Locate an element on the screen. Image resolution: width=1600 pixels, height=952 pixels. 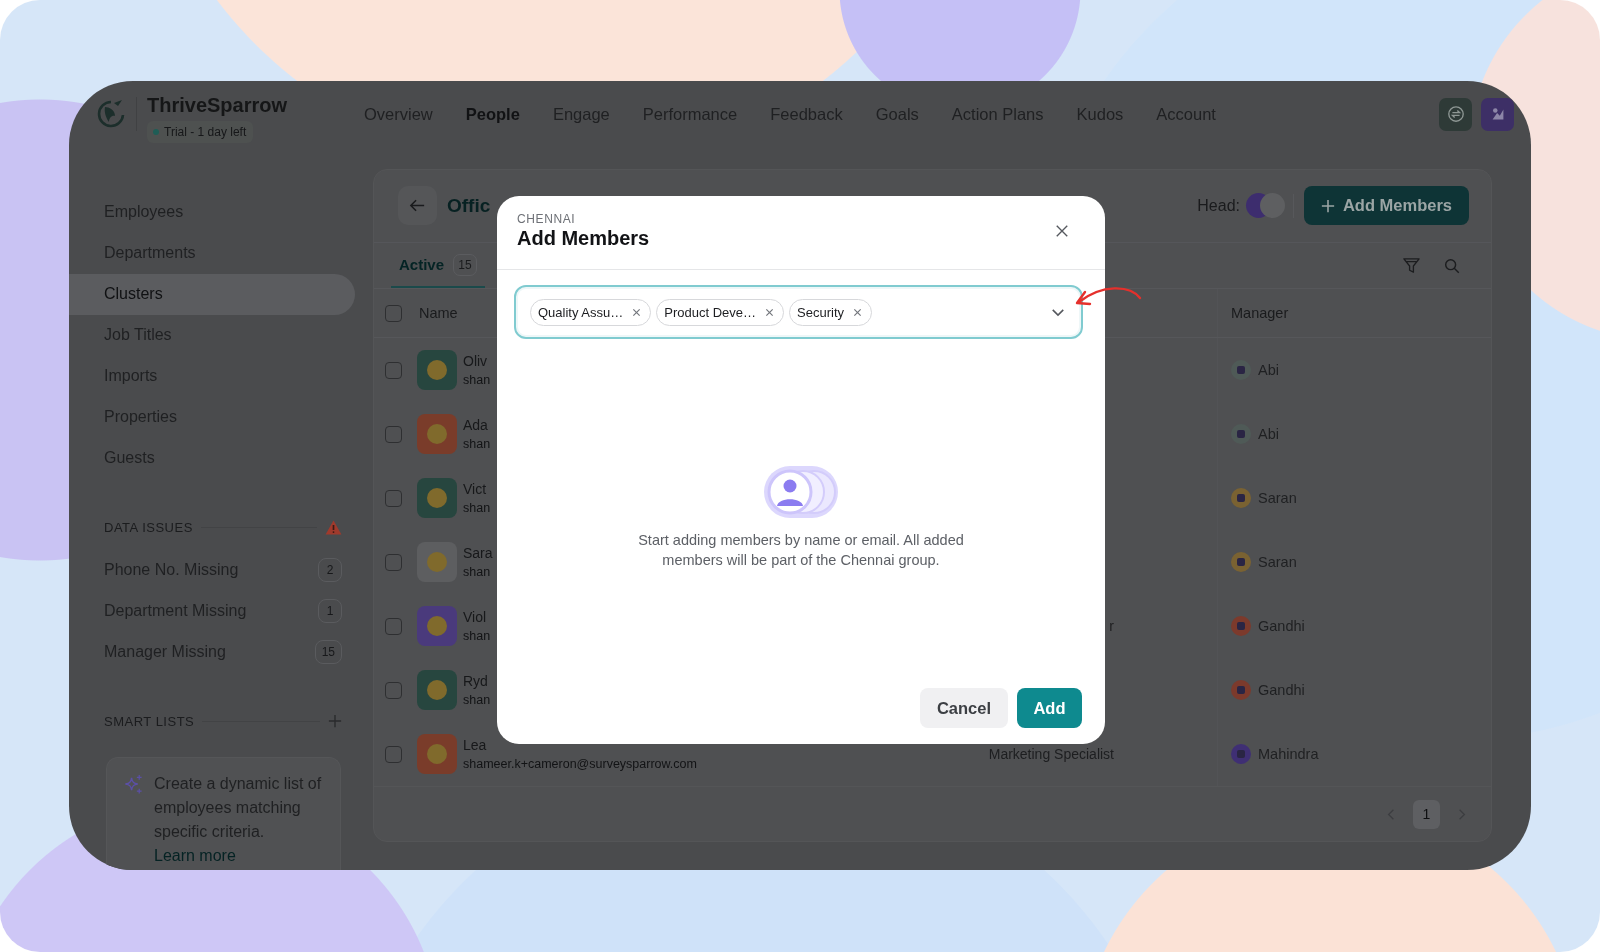
employee-name: Vict is located at coordinates (475, 489).